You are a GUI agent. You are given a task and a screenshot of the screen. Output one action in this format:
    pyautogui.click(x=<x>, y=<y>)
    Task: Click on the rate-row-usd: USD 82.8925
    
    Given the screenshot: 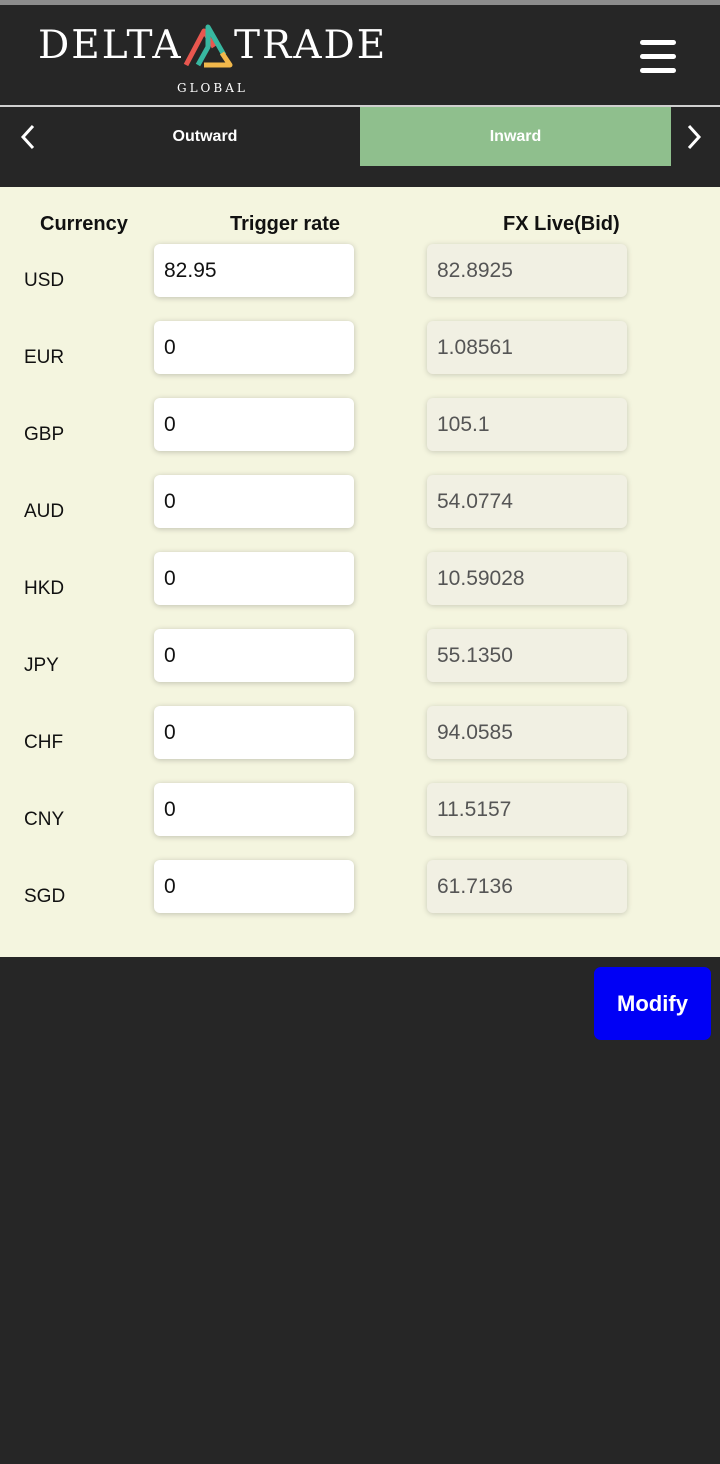 What is the action you would take?
    pyautogui.click(x=360, y=271)
    